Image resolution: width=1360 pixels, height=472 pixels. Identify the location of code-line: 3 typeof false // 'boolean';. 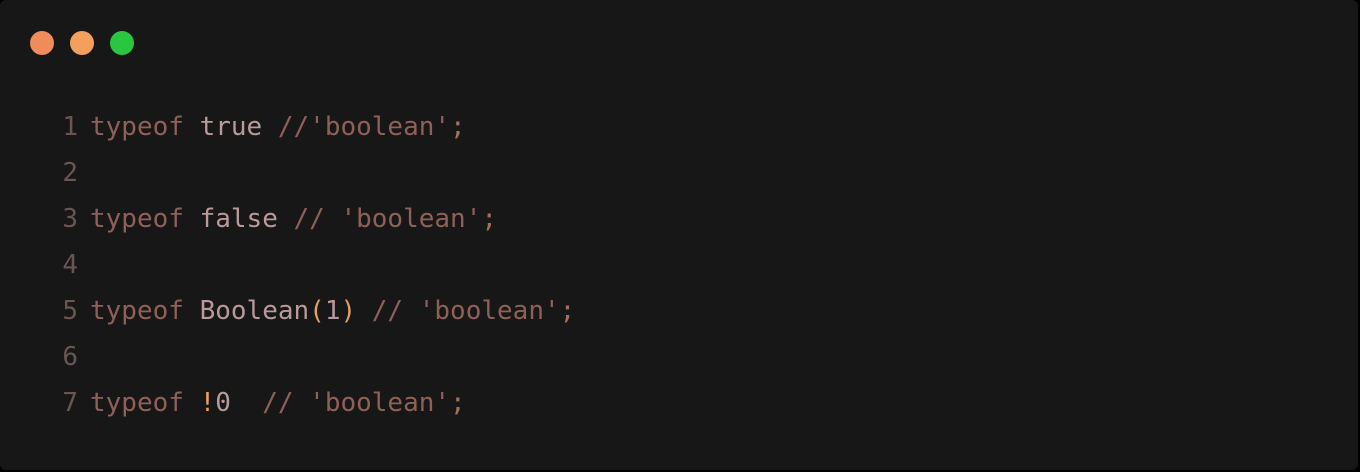
(315, 219).